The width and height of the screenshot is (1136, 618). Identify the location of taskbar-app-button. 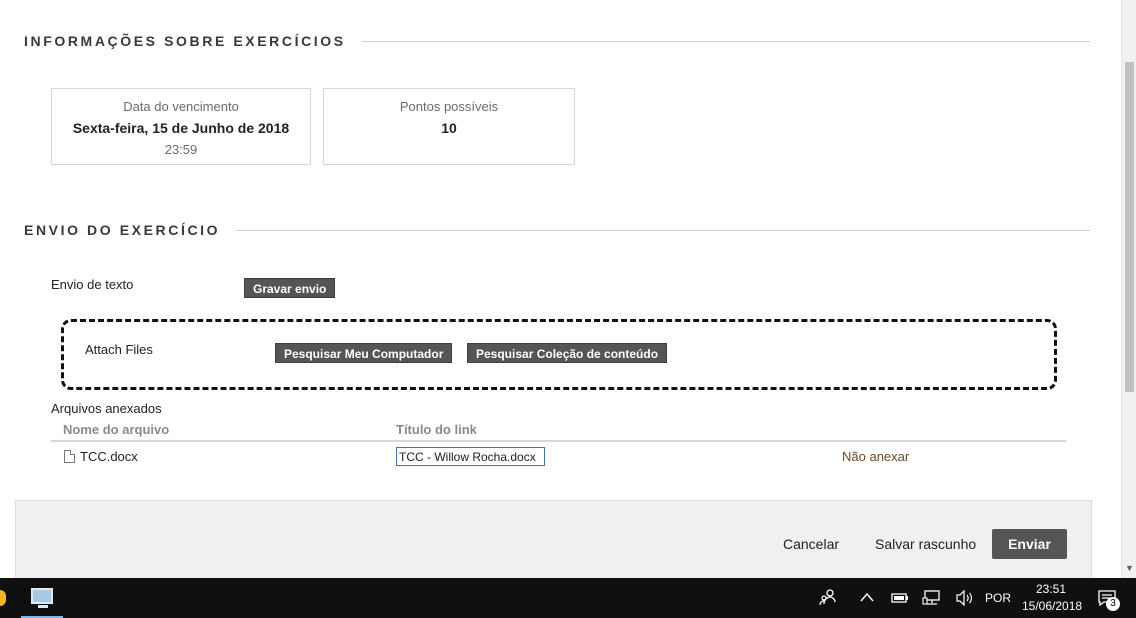
(42, 598).